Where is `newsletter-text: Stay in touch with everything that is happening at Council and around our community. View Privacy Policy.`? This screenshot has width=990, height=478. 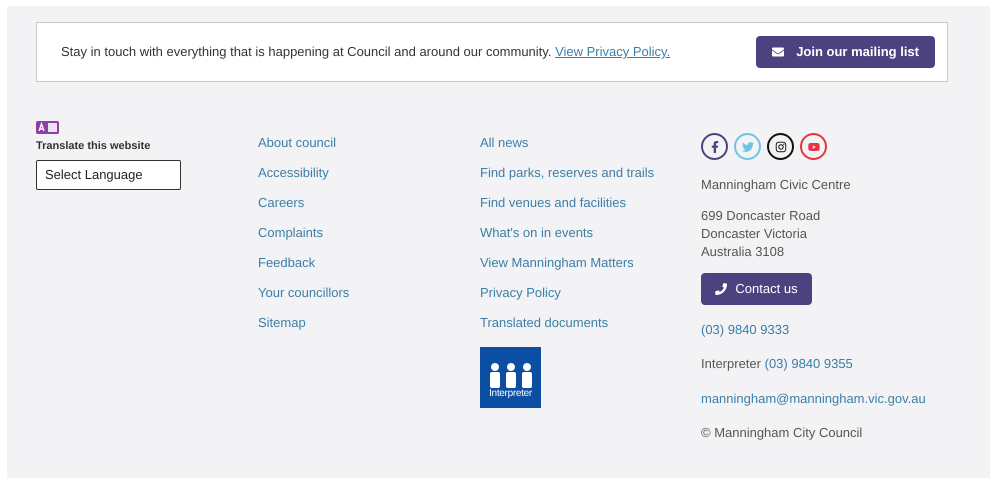
newsletter-text: Stay in touch with everything that is happening at Council and around our community. View Privacy Policy. is located at coordinates (365, 52).